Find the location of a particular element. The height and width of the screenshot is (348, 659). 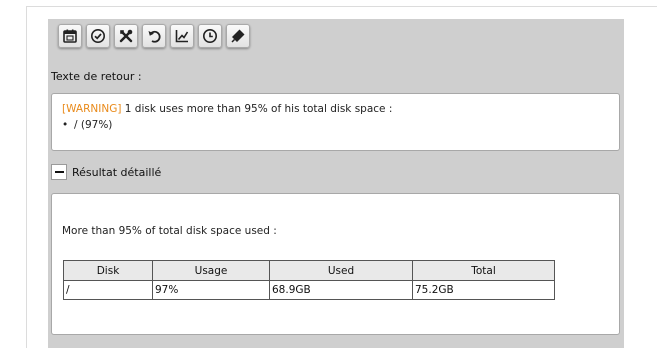

refresh-button is located at coordinates (154, 36).